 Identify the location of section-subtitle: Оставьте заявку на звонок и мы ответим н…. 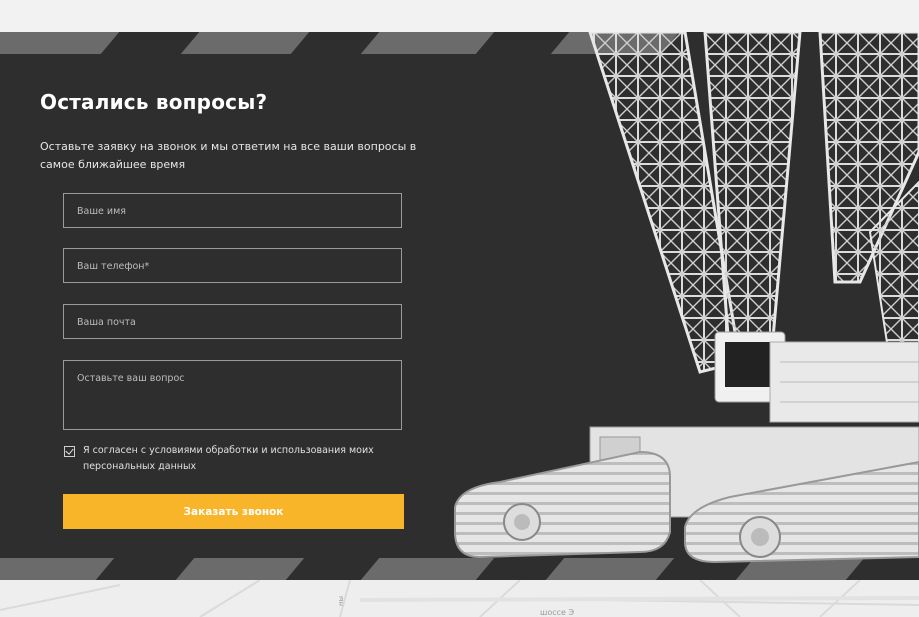
(228, 155).